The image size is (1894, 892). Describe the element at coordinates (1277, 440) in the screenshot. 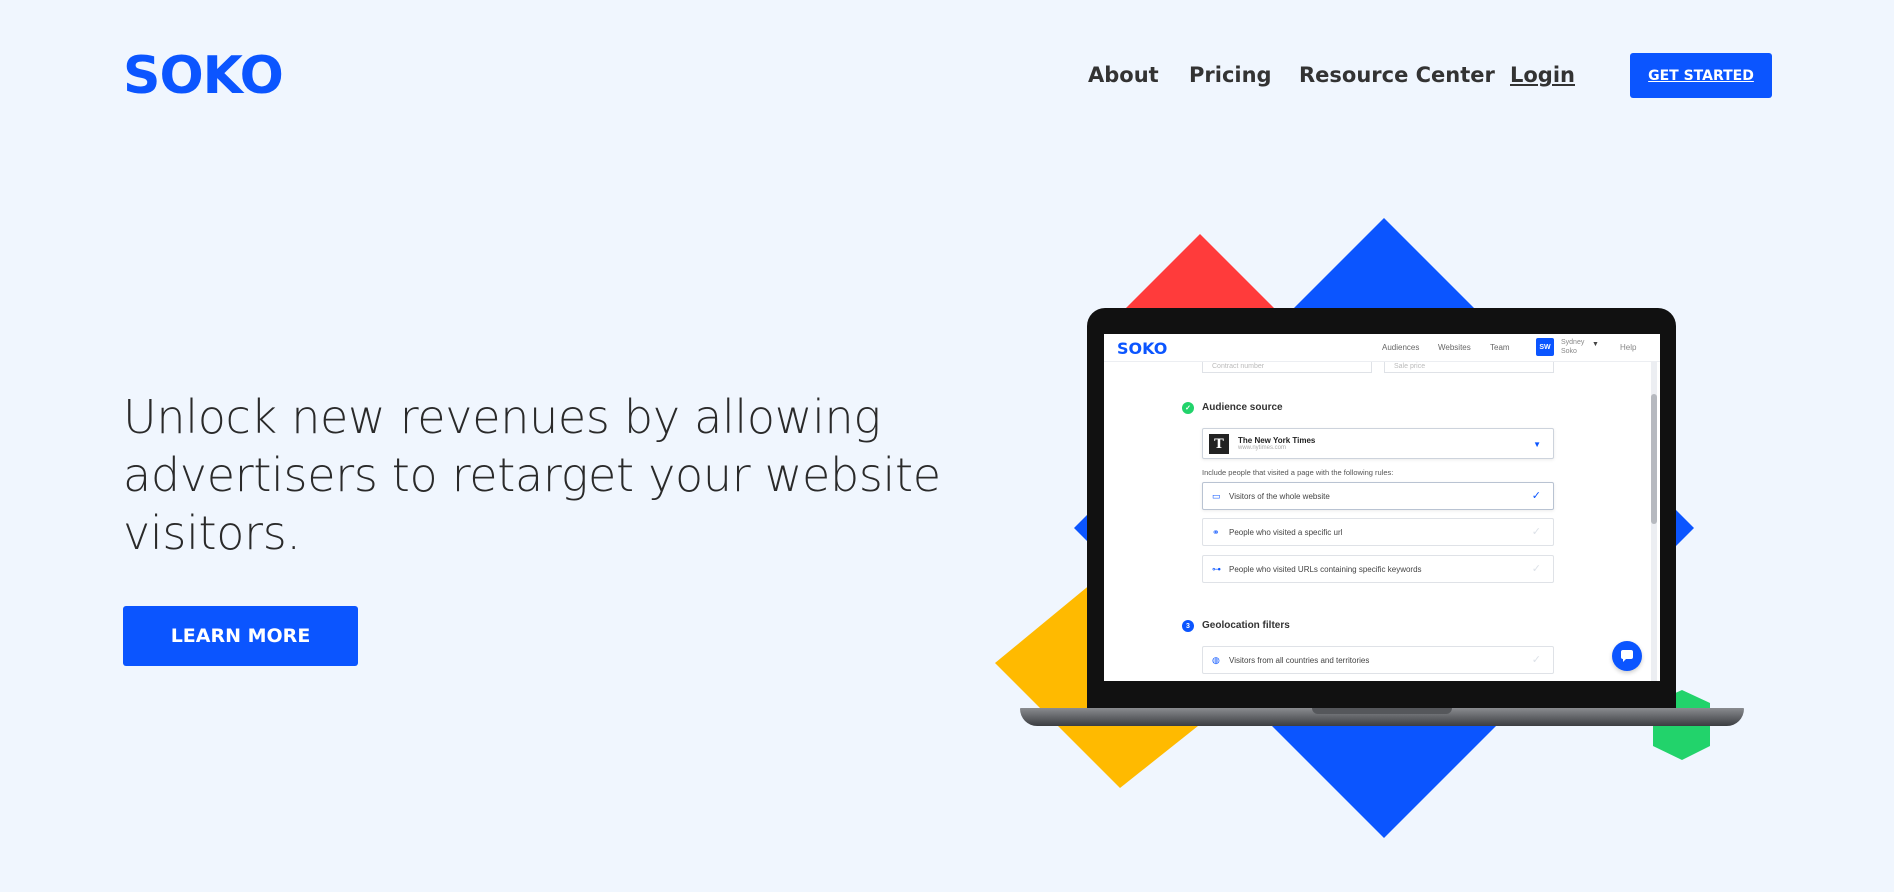

I see `website-name: The New York Times` at that location.